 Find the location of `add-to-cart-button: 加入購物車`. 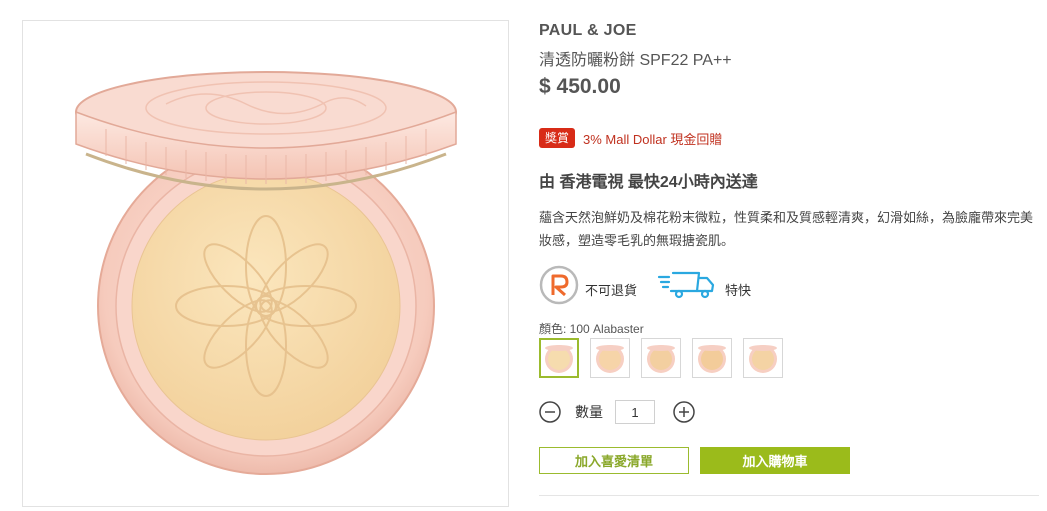

add-to-cart-button: 加入購物車 is located at coordinates (775, 460).